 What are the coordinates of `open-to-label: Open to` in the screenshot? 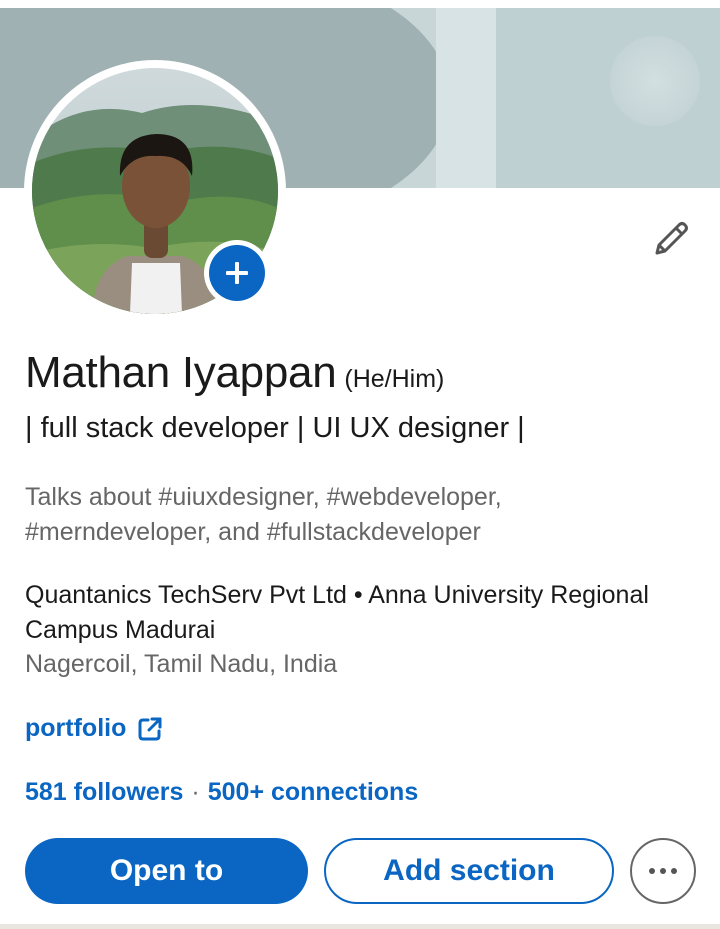 It's located at (166, 870).